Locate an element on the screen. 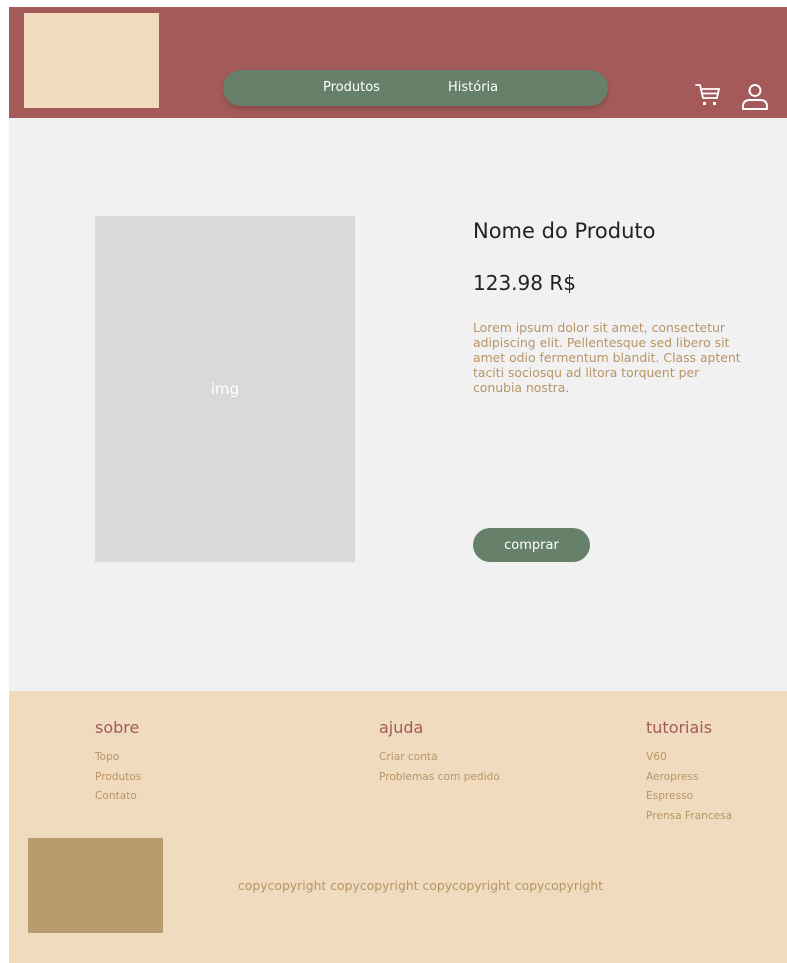 This screenshot has width=787, height=963. footer-column-ajuda: ajuda Criar conta Problemas com pedido is located at coordinates (439, 752).